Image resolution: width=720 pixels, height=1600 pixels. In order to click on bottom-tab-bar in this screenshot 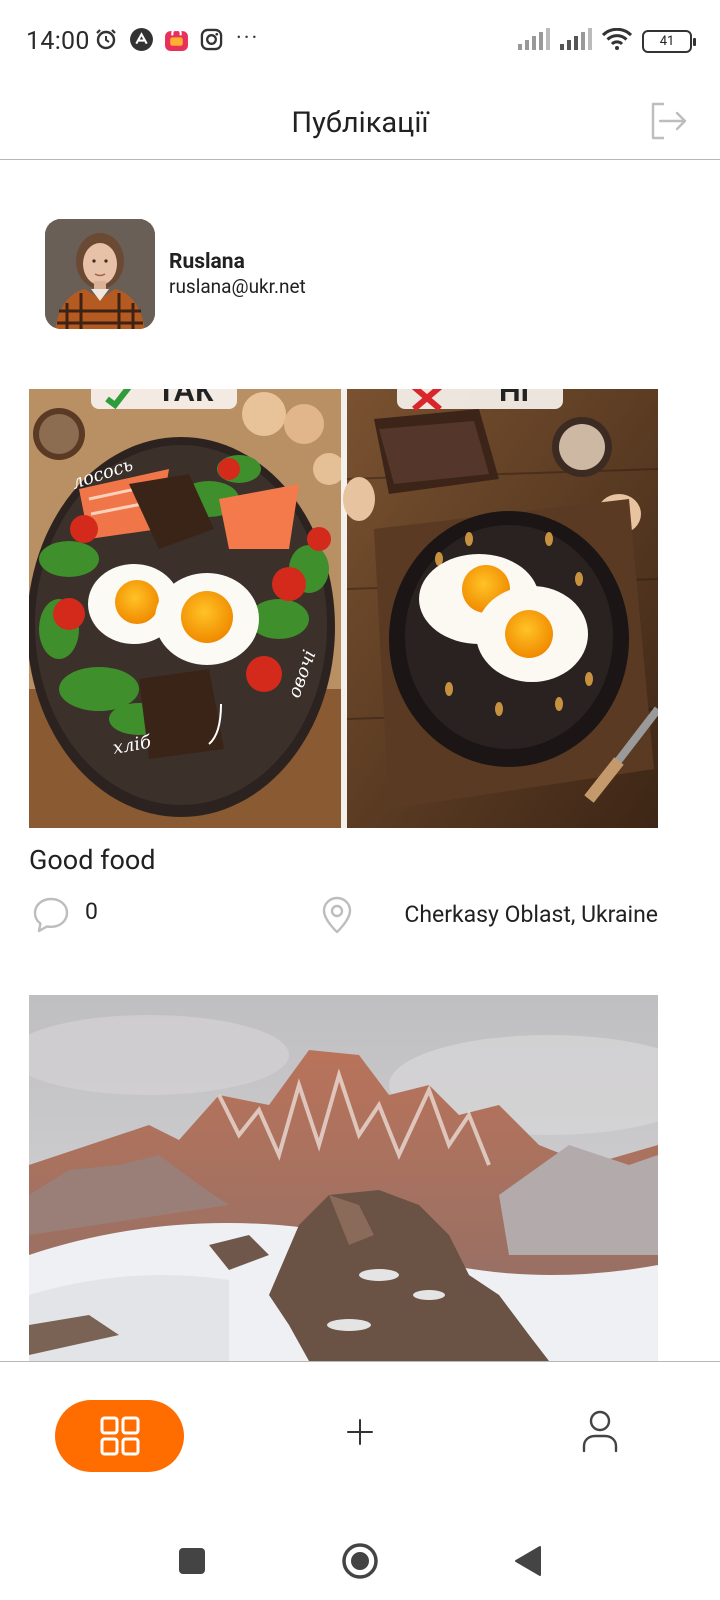, I will do `click(360, 1436)`.